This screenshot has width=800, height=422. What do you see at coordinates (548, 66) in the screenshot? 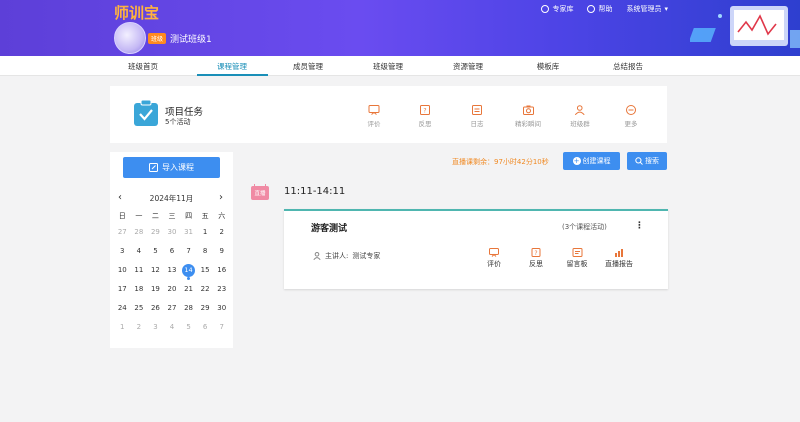
I see `tab-template-library: 模板库` at bounding box center [548, 66].